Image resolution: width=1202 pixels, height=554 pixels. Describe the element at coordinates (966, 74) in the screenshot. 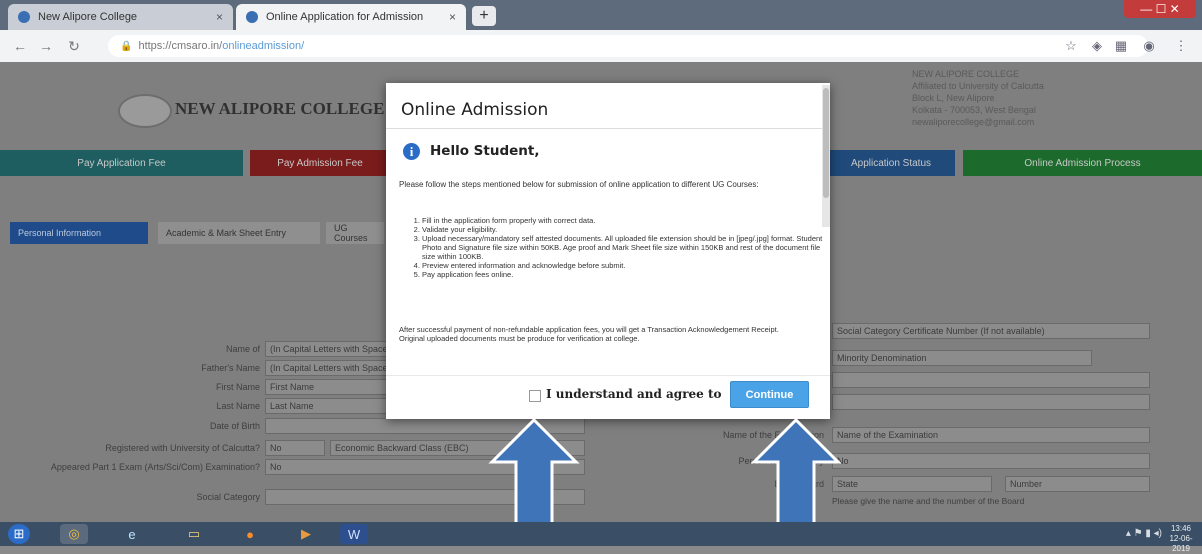

I see `address-line: NEW ALIPORE COLLEGE` at that location.